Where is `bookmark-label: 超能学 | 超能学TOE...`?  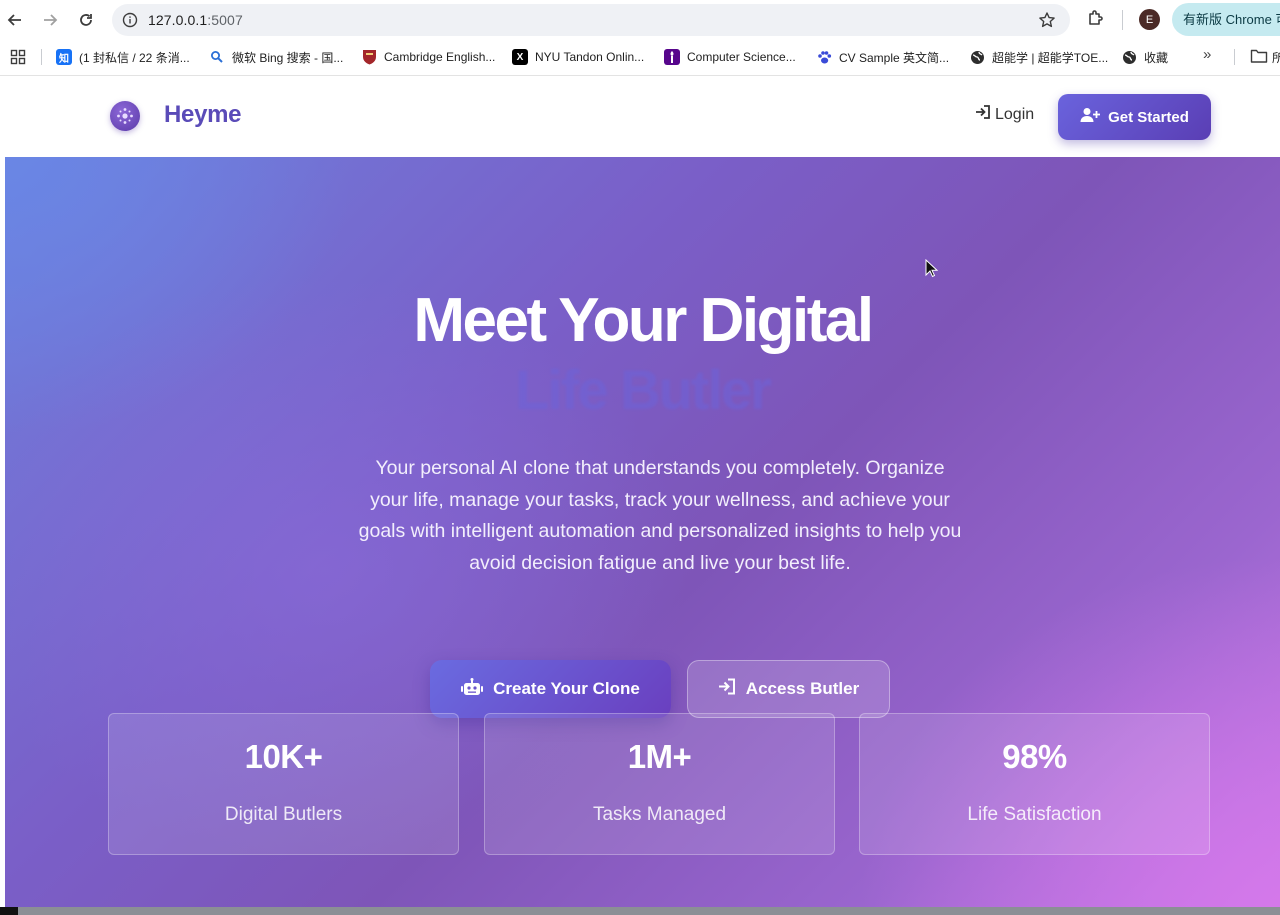
bookmark-label: 超能学 | 超能学TOE... is located at coordinates (1050, 57).